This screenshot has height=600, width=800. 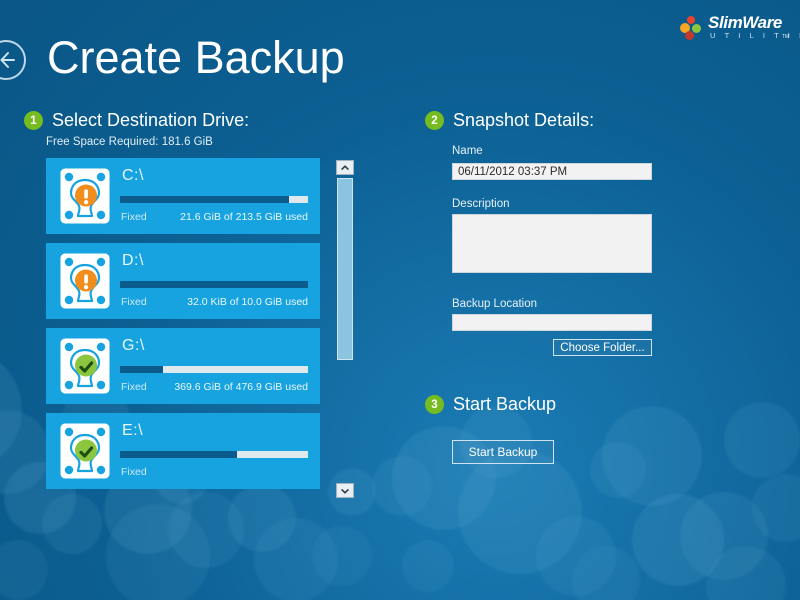 I want to click on name-label: Name, so click(x=467, y=151).